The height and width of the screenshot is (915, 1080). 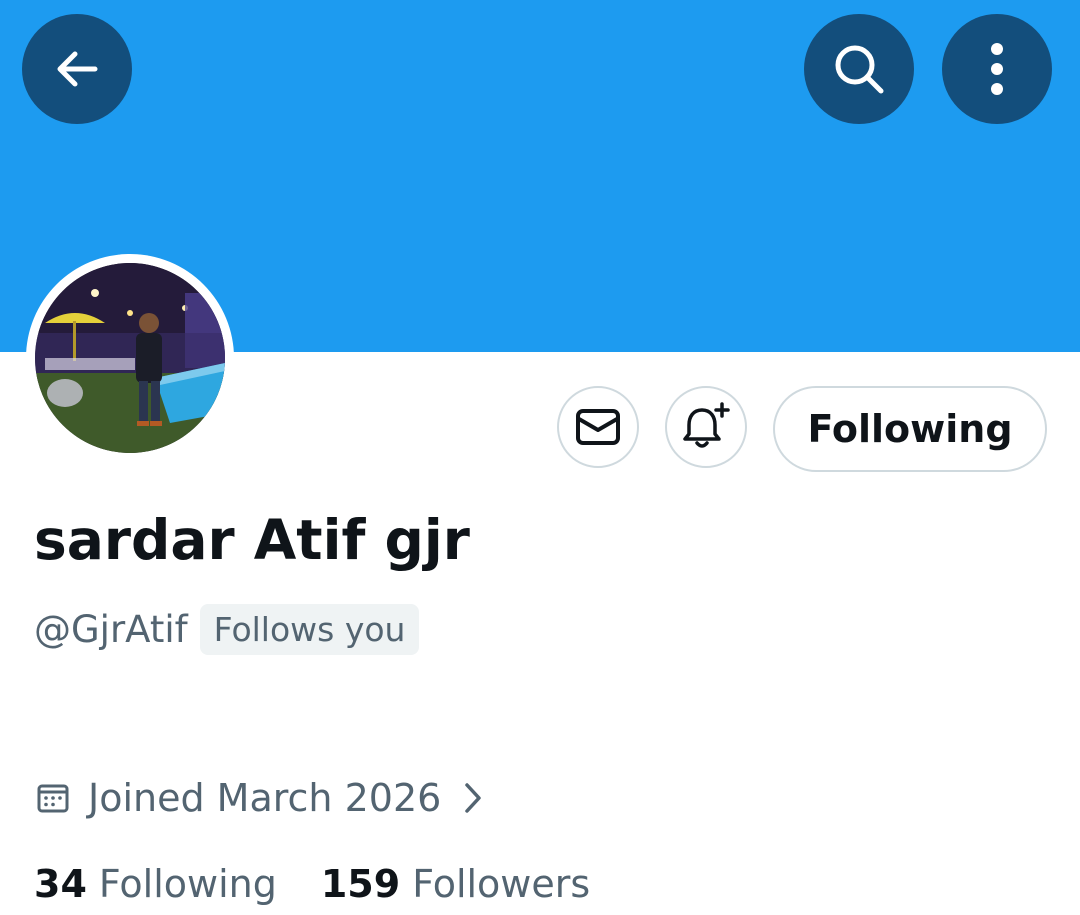 I want to click on follows-you-badge: Follows you, so click(x=309, y=629).